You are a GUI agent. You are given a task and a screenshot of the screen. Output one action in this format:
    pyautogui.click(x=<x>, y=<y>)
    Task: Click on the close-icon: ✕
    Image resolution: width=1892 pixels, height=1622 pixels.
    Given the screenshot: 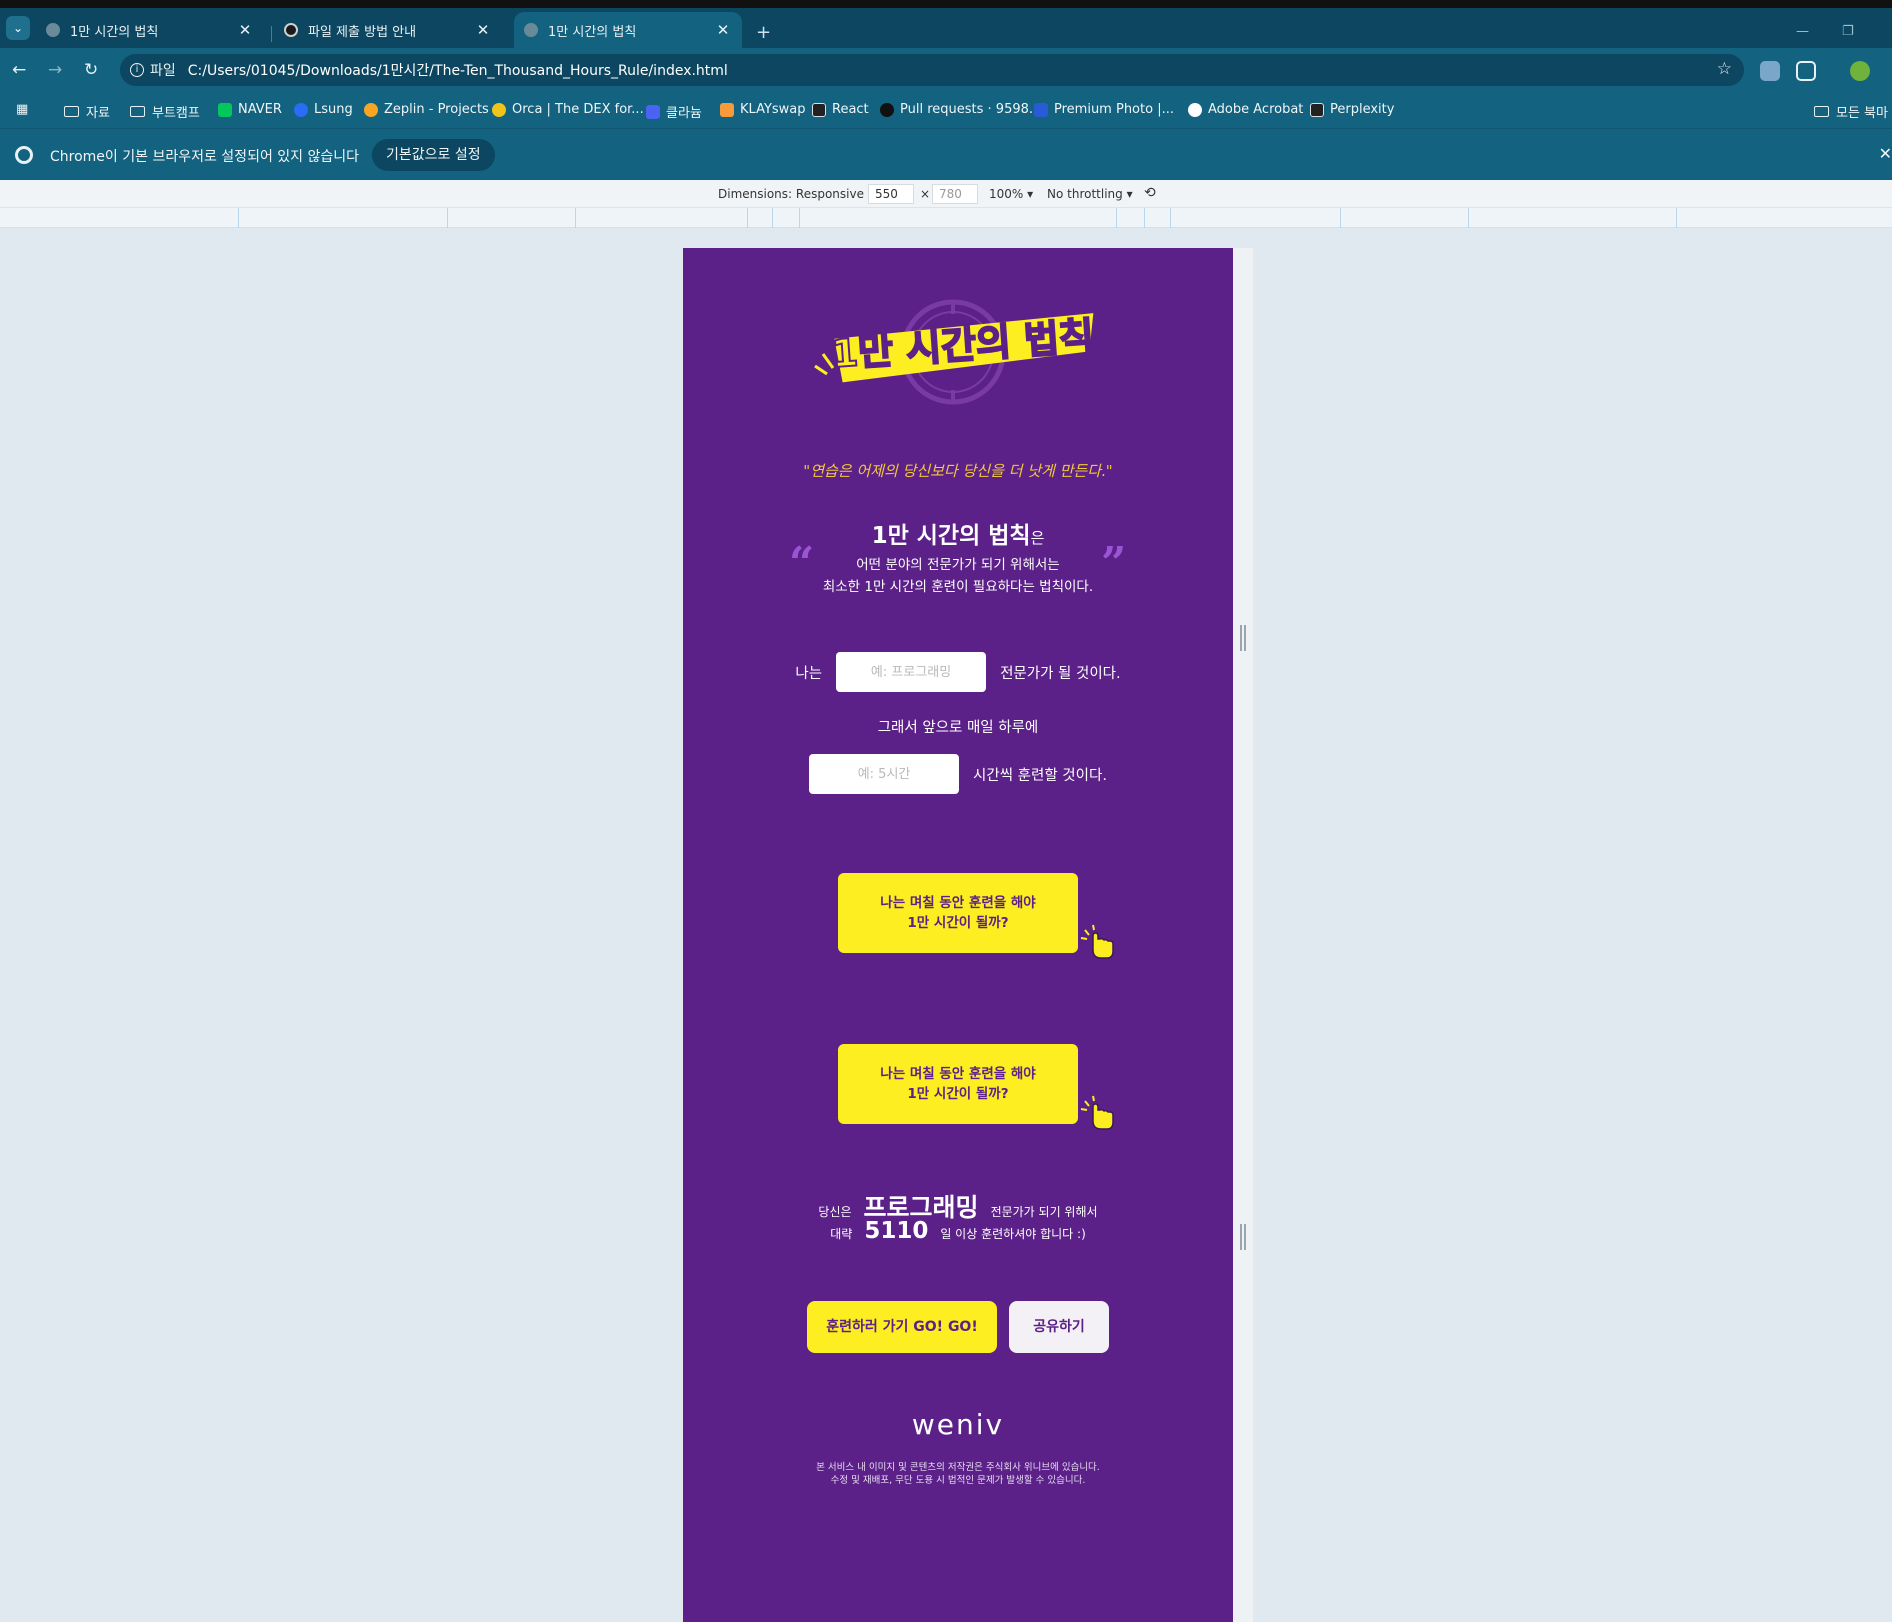 What is the action you would take?
    pyautogui.click(x=1885, y=153)
    